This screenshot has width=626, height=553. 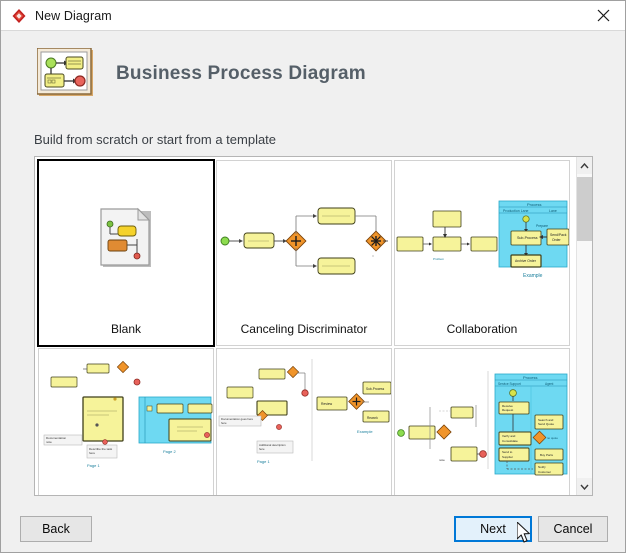 I want to click on bpmn-diagram-icon, so click(x=66, y=73).